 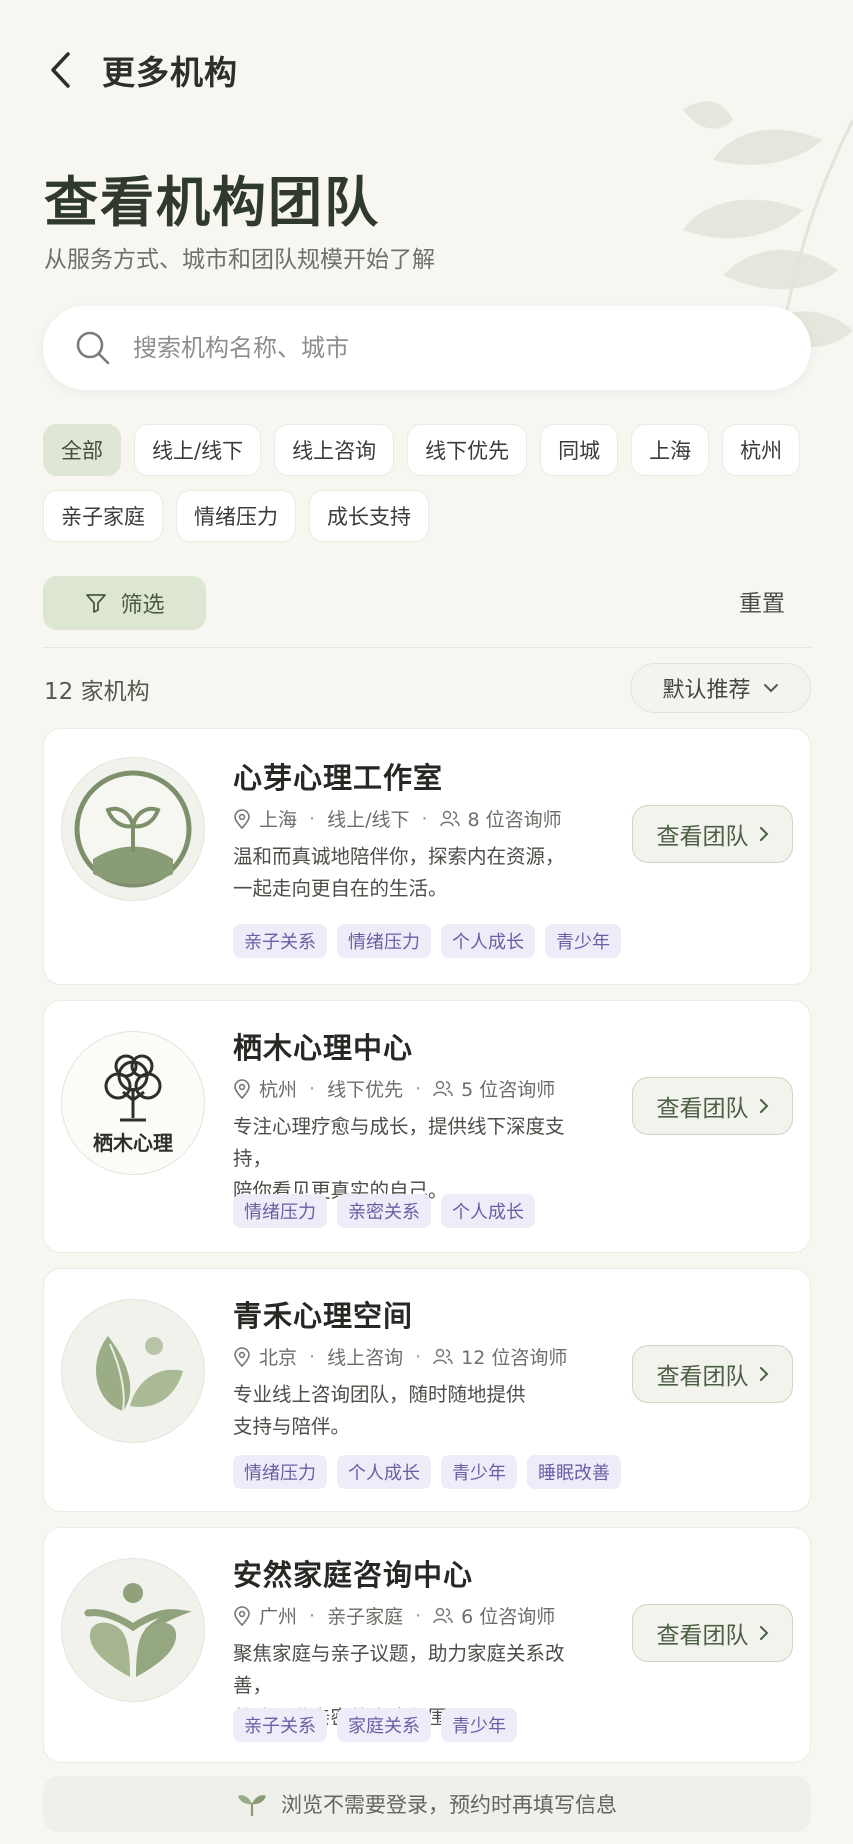 I want to click on org-counselors: 12 位咨询师, so click(x=514, y=1358).